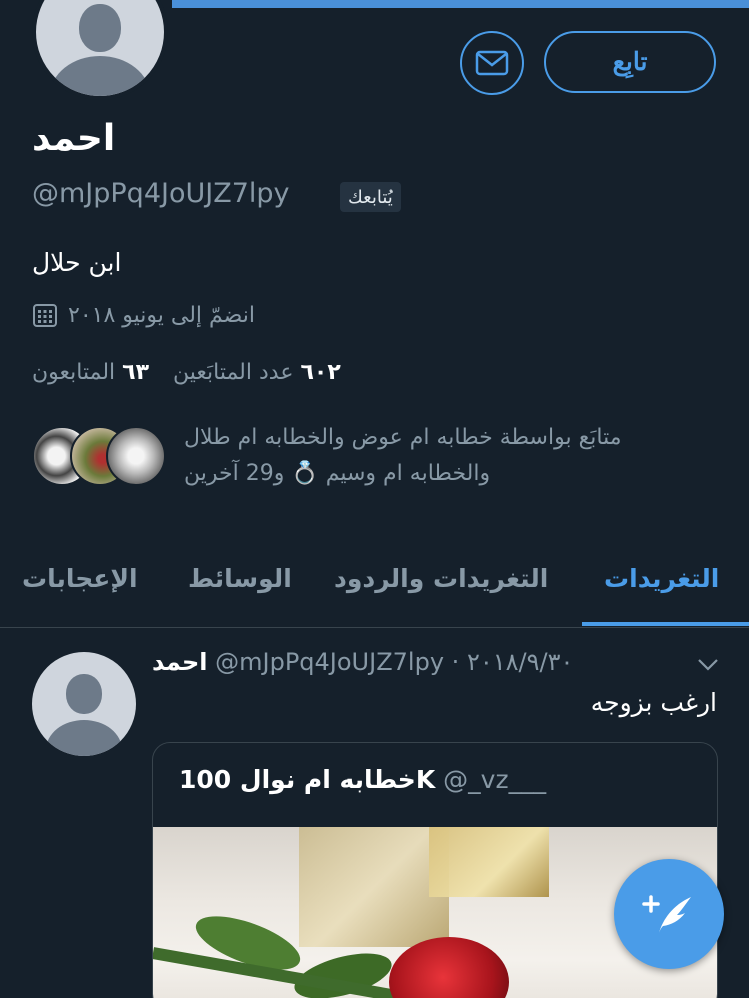  I want to click on tab-tweets: التغريدات, so click(661, 578).